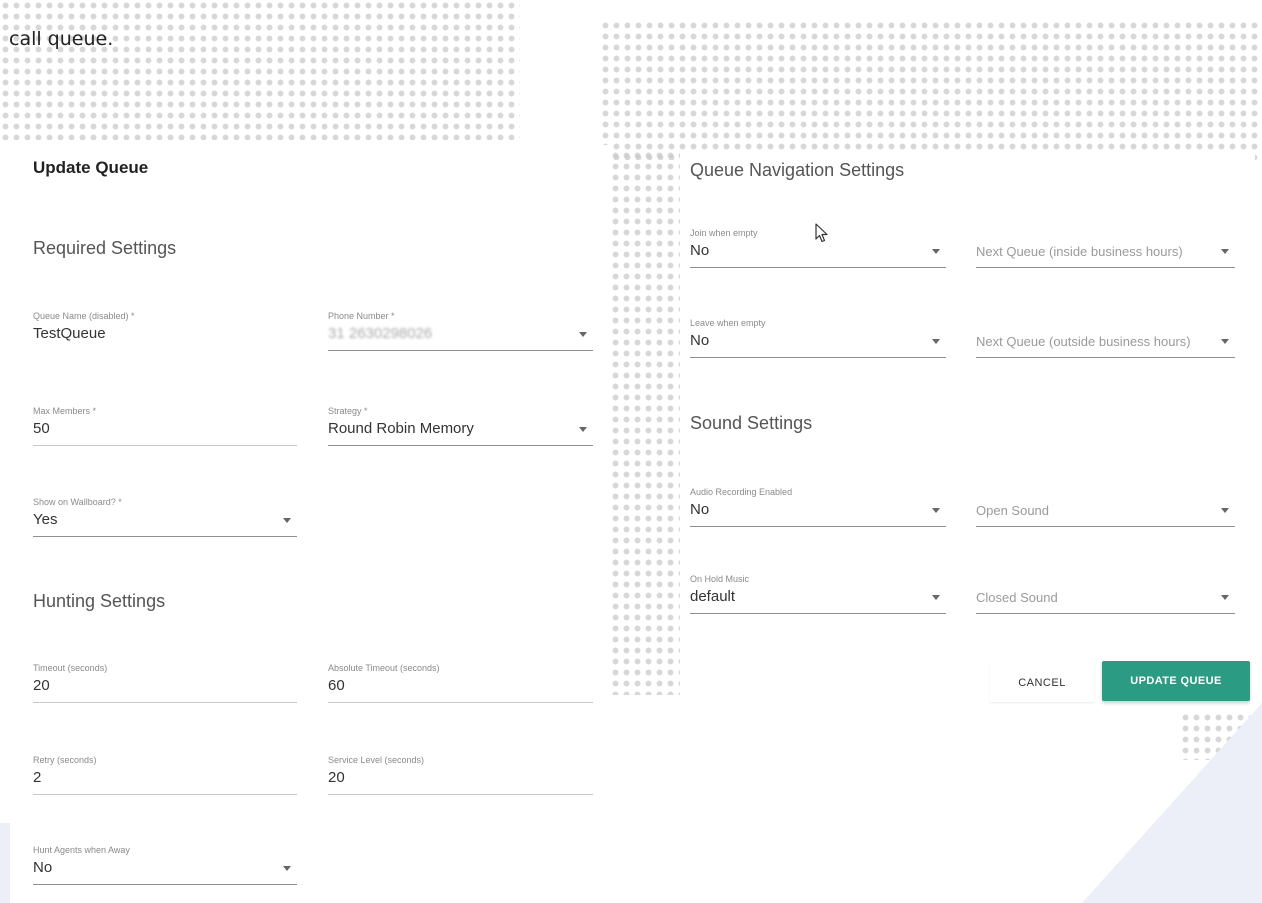 This screenshot has height=903, width=1262. Describe the element at coordinates (380, 333) in the screenshot. I see `phone-number-value: 31 2630298026` at that location.